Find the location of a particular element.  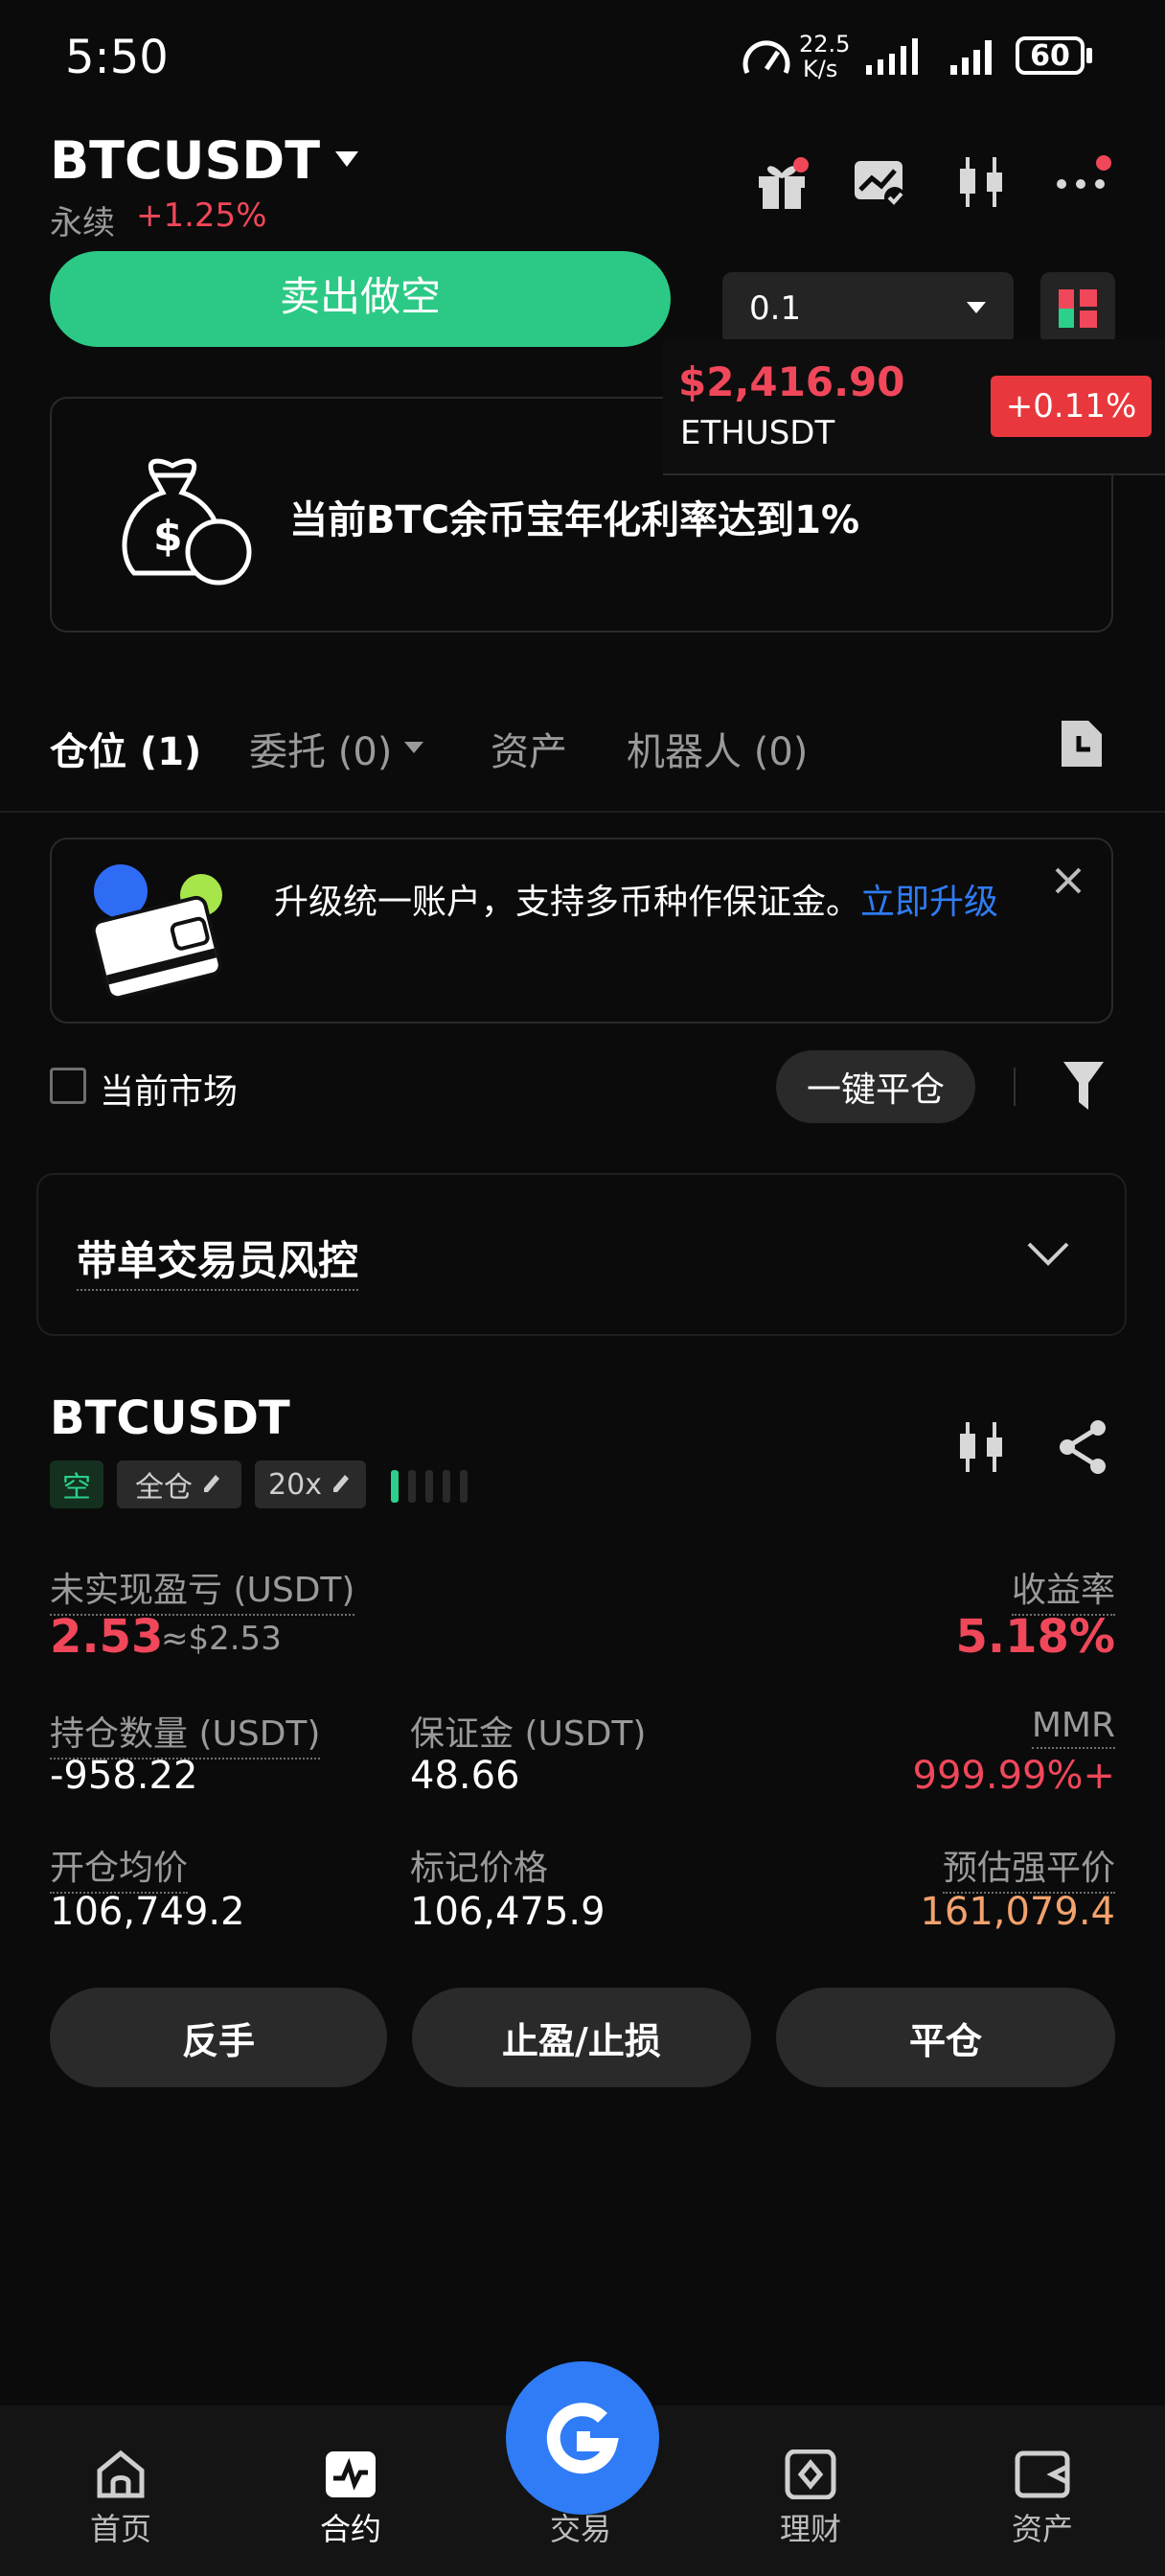

battery-icon: 60 is located at coordinates (1051, 55).